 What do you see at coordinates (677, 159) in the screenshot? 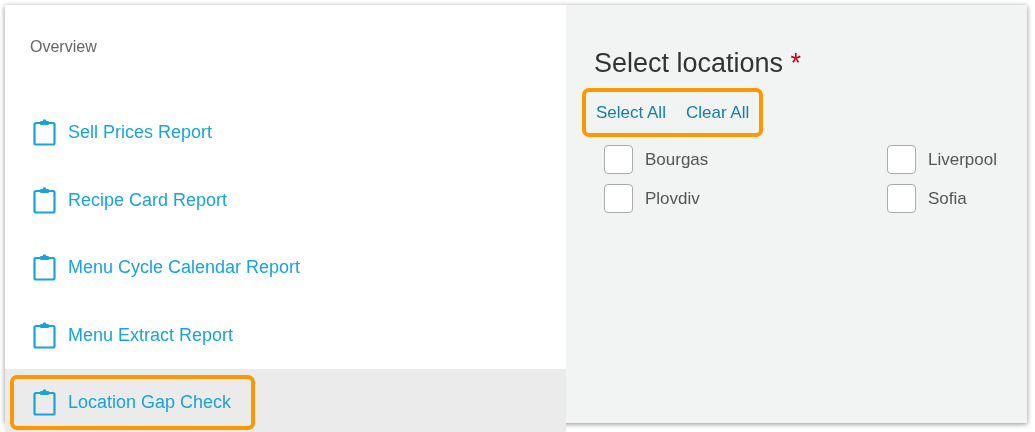
I see `checkbox-label: Bourgas` at bounding box center [677, 159].